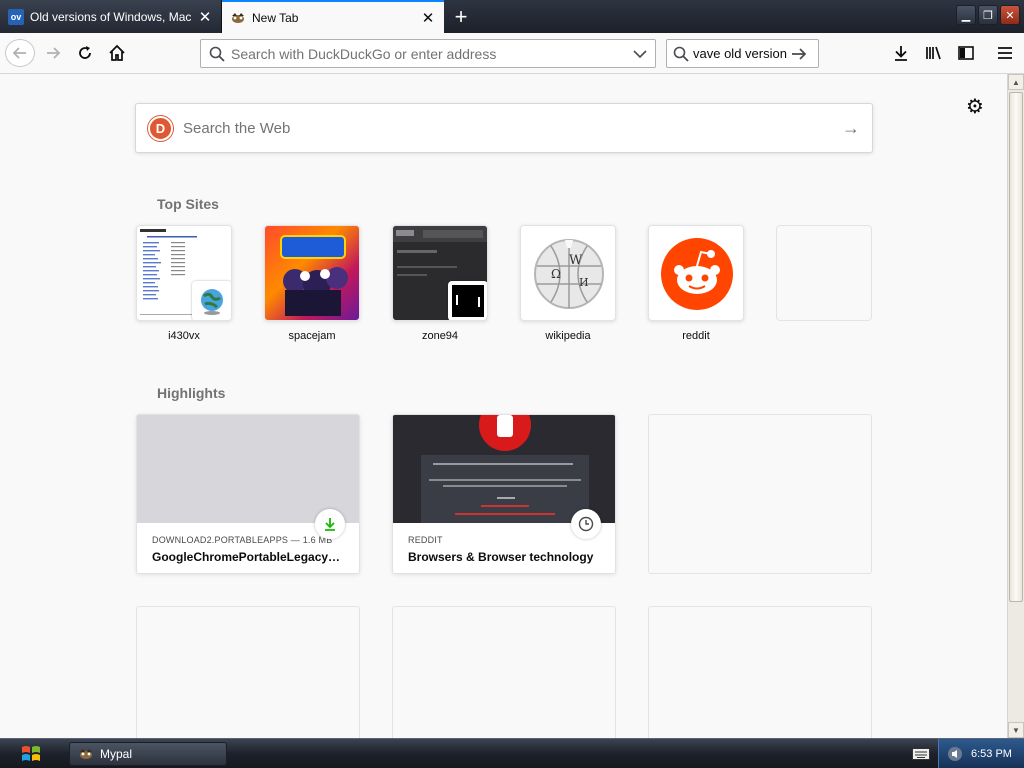 This screenshot has height=768, width=1024. Describe the element at coordinates (512, 128) in the screenshot. I see `web-search-input` at that location.